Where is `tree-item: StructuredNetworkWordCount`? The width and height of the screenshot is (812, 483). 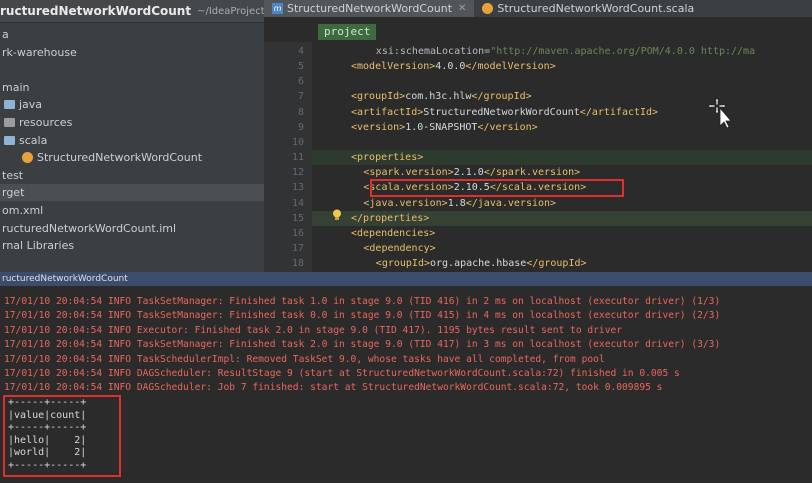 tree-item: StructuredNetworkWordCount is located at coordinates (143, 157).